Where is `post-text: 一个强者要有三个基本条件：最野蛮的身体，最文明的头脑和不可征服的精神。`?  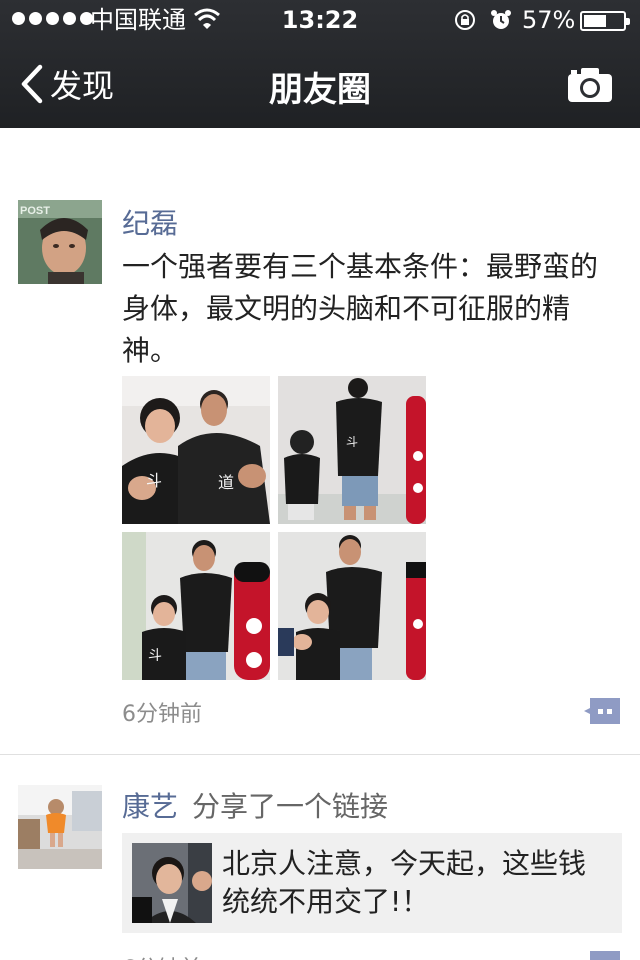
post-text: 一个强者要有三个基本条件：最野蛮的身体，最文明的头脑和不可征服的精神。 is located at coordinates (360, 308).